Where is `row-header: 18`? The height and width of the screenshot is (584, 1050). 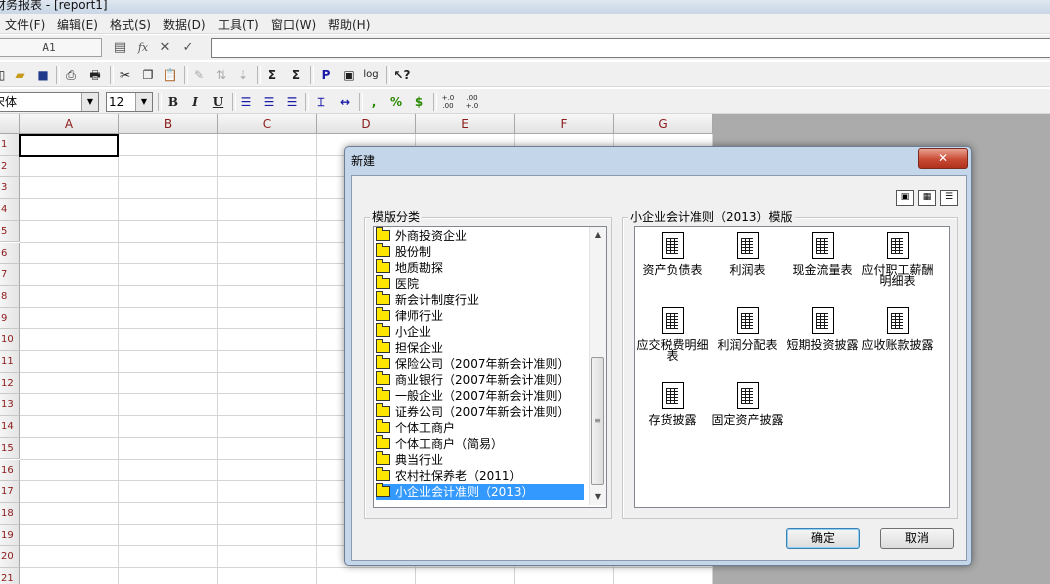 row-header: 18 is located at coordinates (10, 513).